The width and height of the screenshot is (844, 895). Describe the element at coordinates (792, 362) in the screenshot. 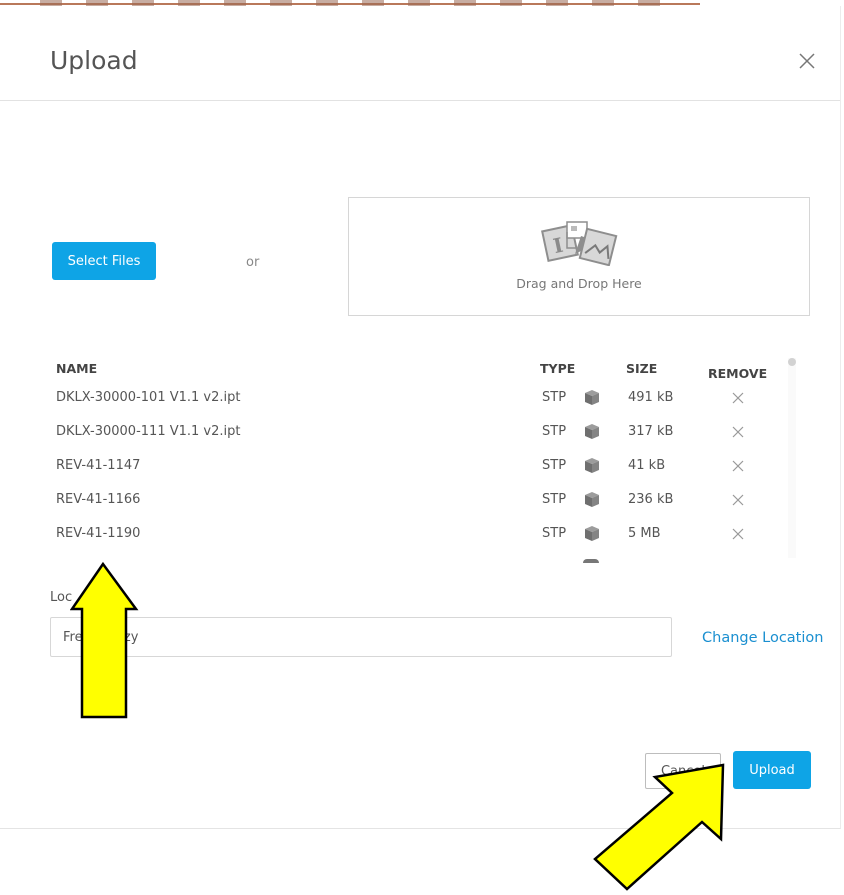

I see `scrollbar-thumb` at that location.